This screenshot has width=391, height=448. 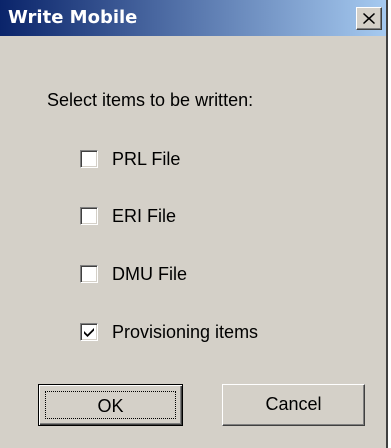 What do you see at coordinates (149, 274) in the screenshot?
I see `checkbox-label: DMU File` at bounding box center [149, 274].